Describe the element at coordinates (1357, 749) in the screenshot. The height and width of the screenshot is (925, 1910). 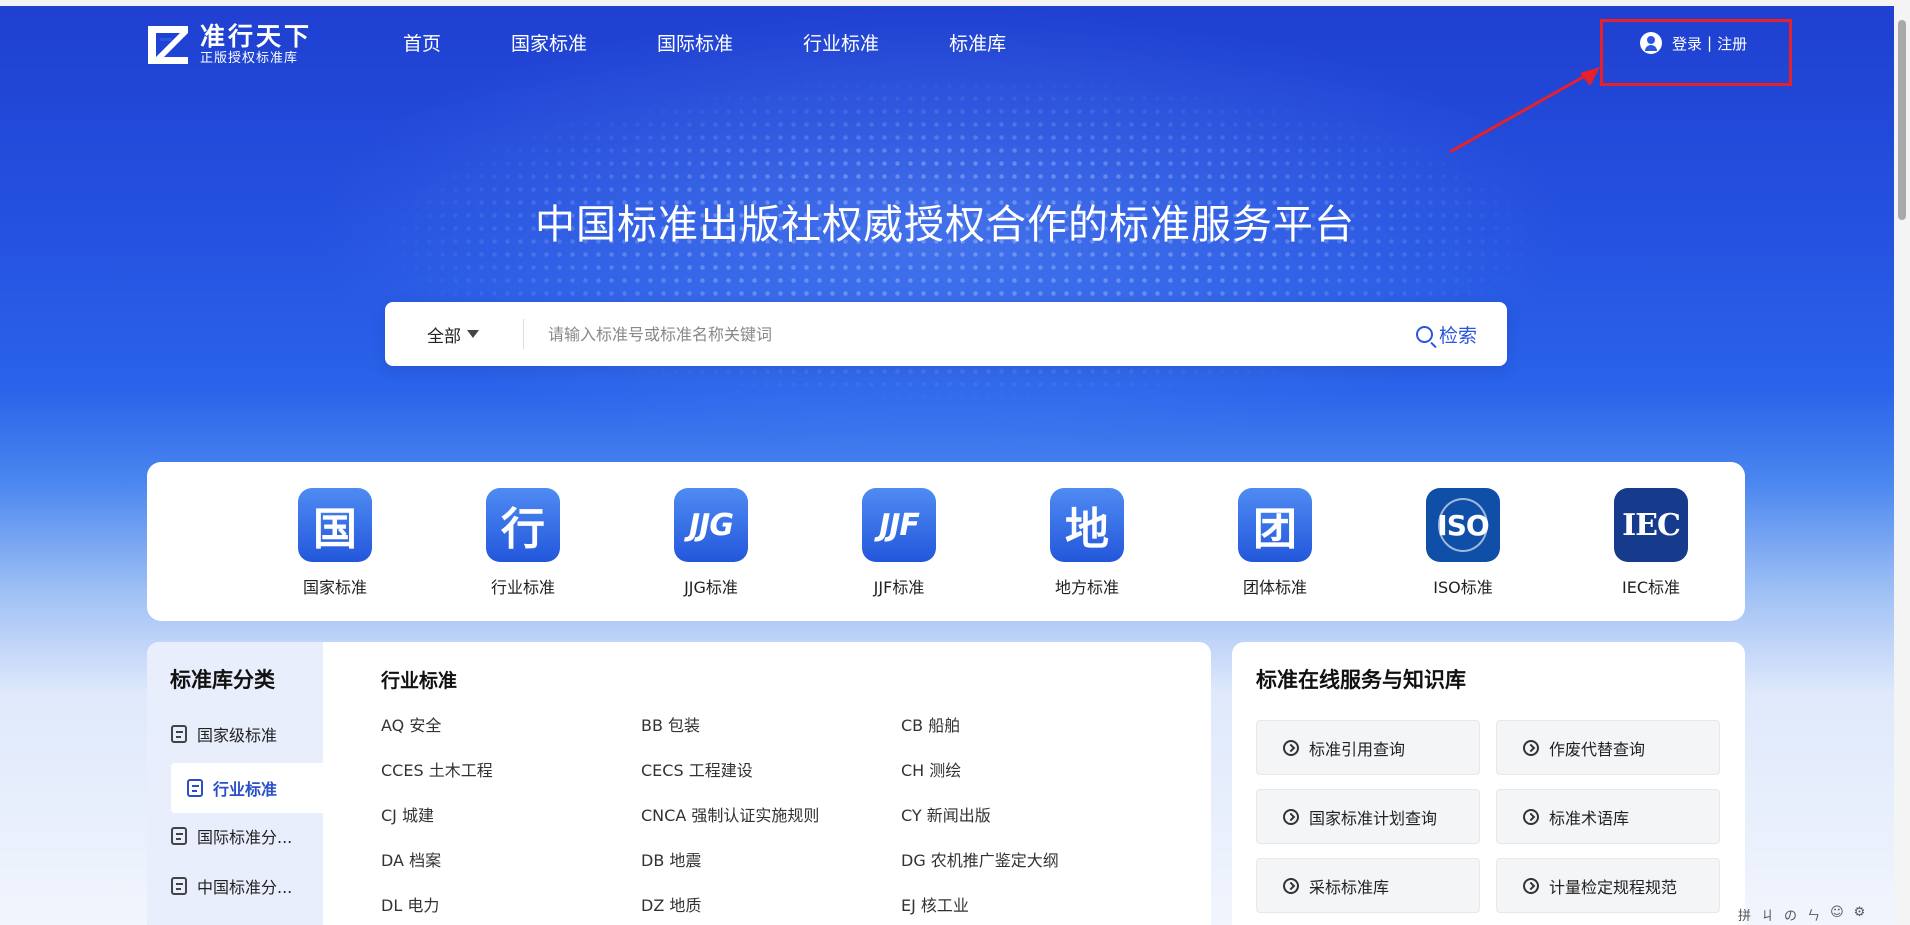
I see `service-label: 标准引用查询` at that location.